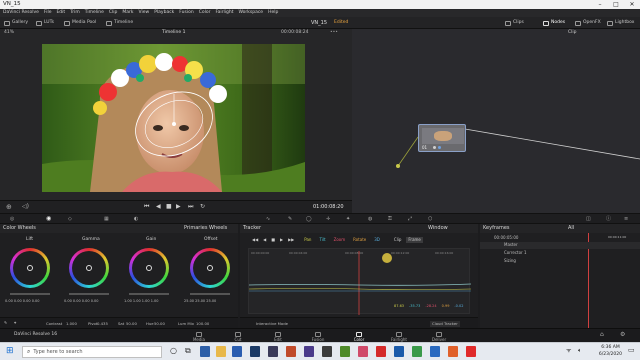  What do you see at coordinates (210, 294) in the screenshot?
I see `offset-master-slider` at bounding box center [210, 294].